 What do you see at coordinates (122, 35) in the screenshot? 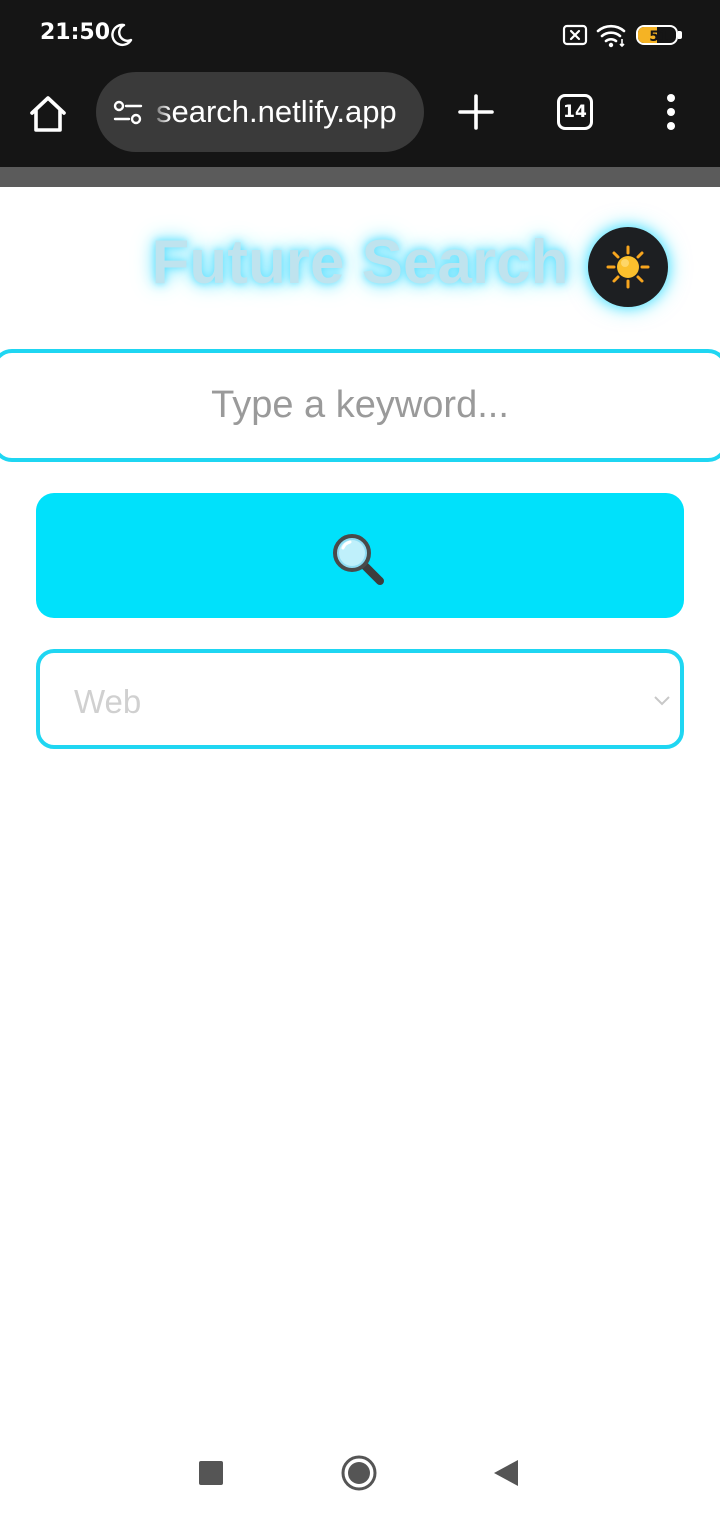
I see `moon-icon` at bounding box center [122, 35].